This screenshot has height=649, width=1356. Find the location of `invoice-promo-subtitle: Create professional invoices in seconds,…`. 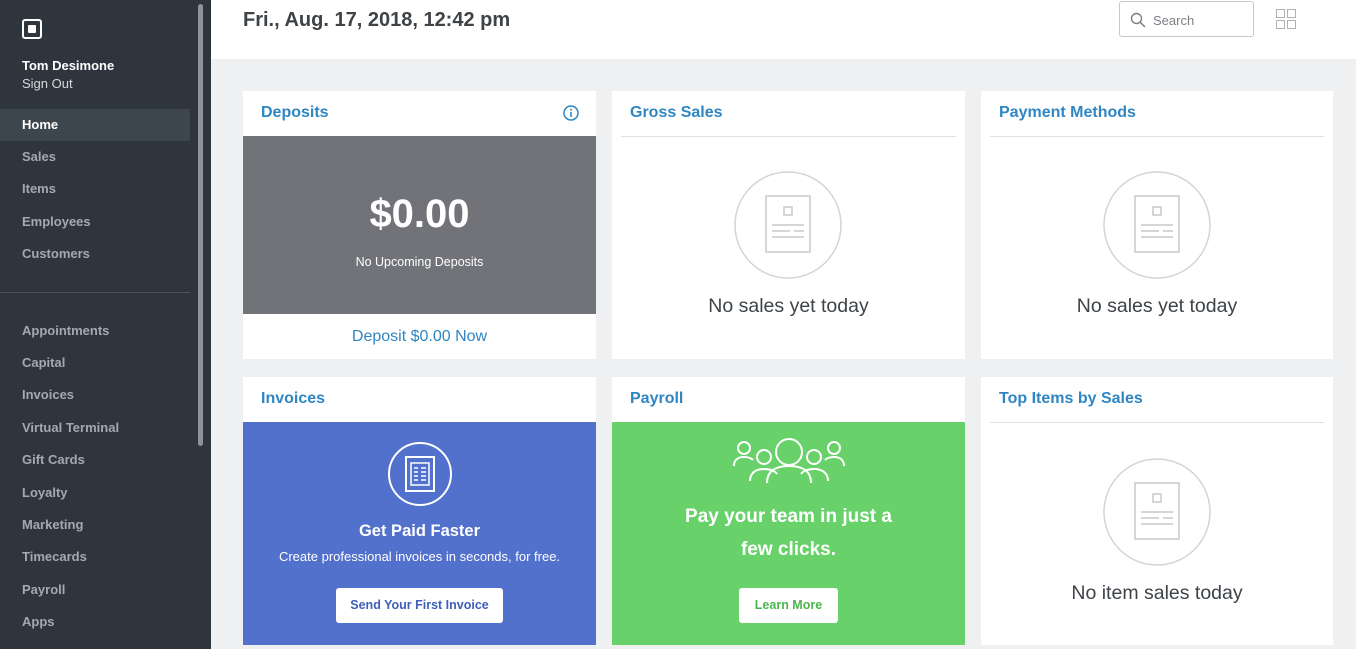

invoice-promo-subtitle: Create professional invoices in seconds,… is located at coordinates (419, 556).